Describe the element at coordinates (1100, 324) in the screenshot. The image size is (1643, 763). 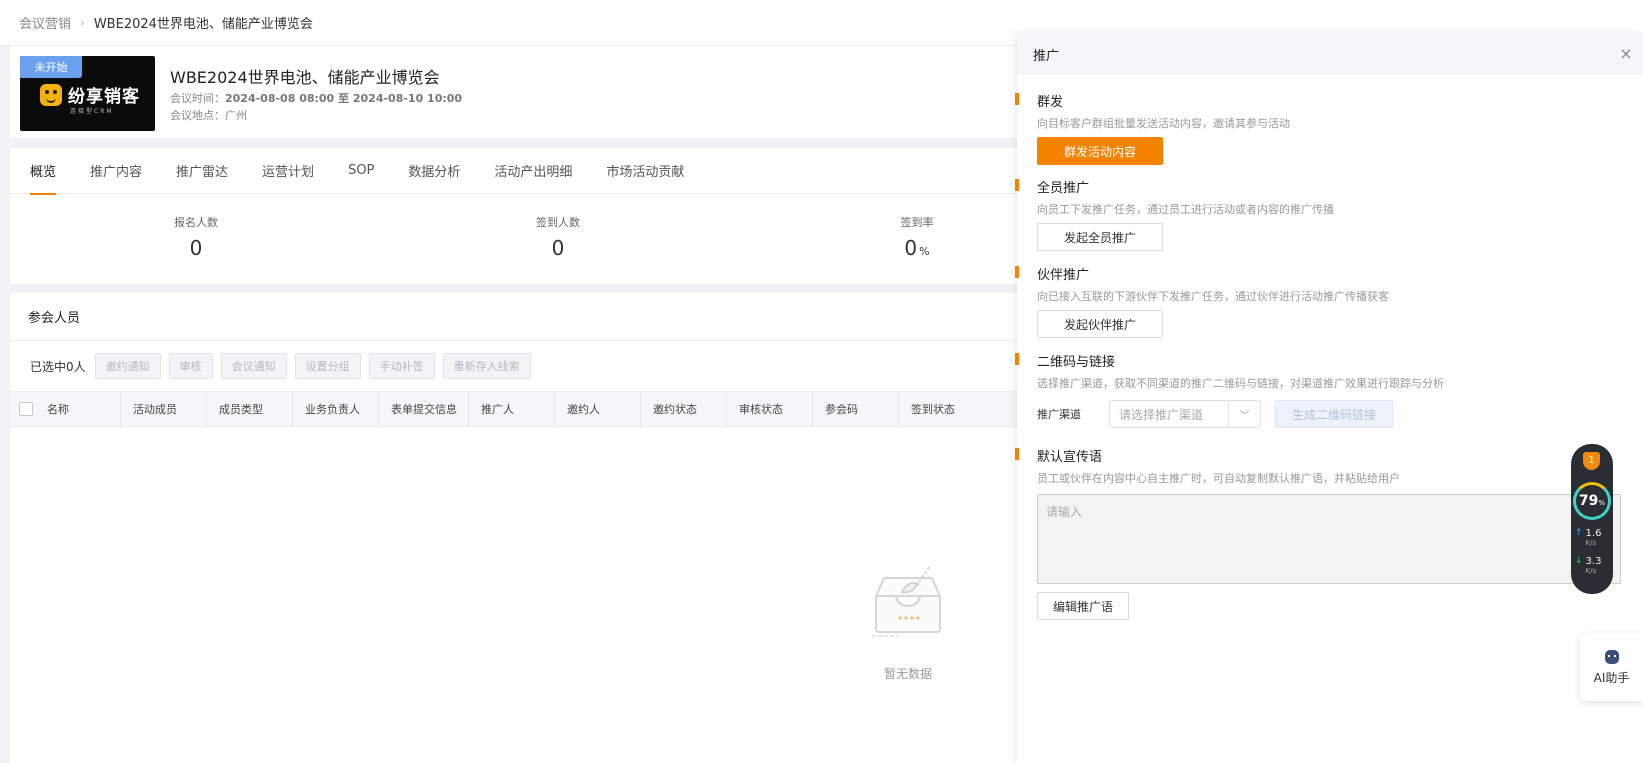
I see `start-partner-promo-button: 发起伙伴推广` at that location.